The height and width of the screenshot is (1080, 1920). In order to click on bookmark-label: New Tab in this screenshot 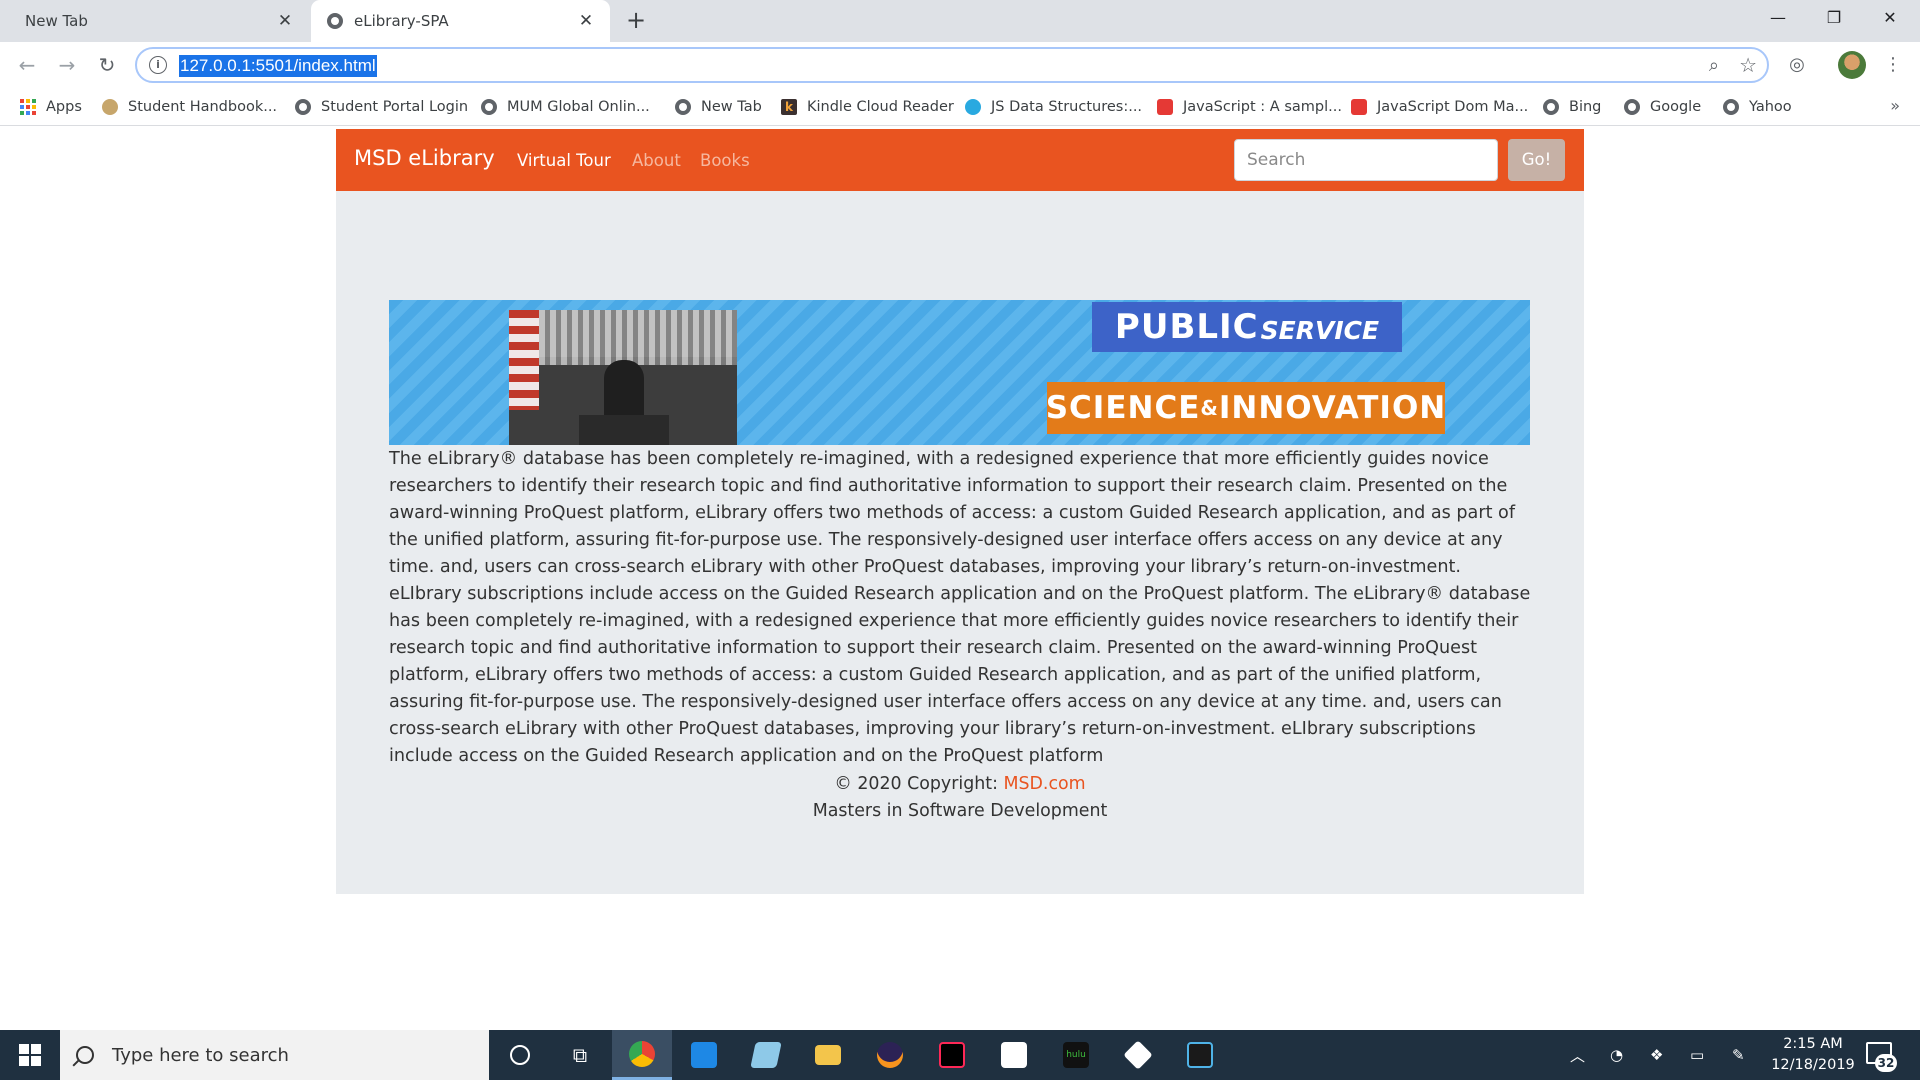, I will do `click(731, 107)`.